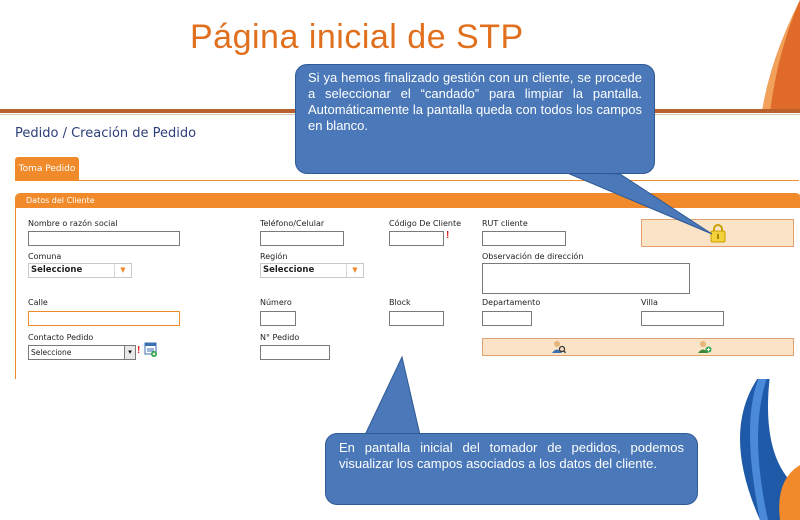 The height and width of the screenshot is (520, 800). Describe the element at coordinates (38, 302) in the screenshot. I see `calle-label: Calle` at that location.